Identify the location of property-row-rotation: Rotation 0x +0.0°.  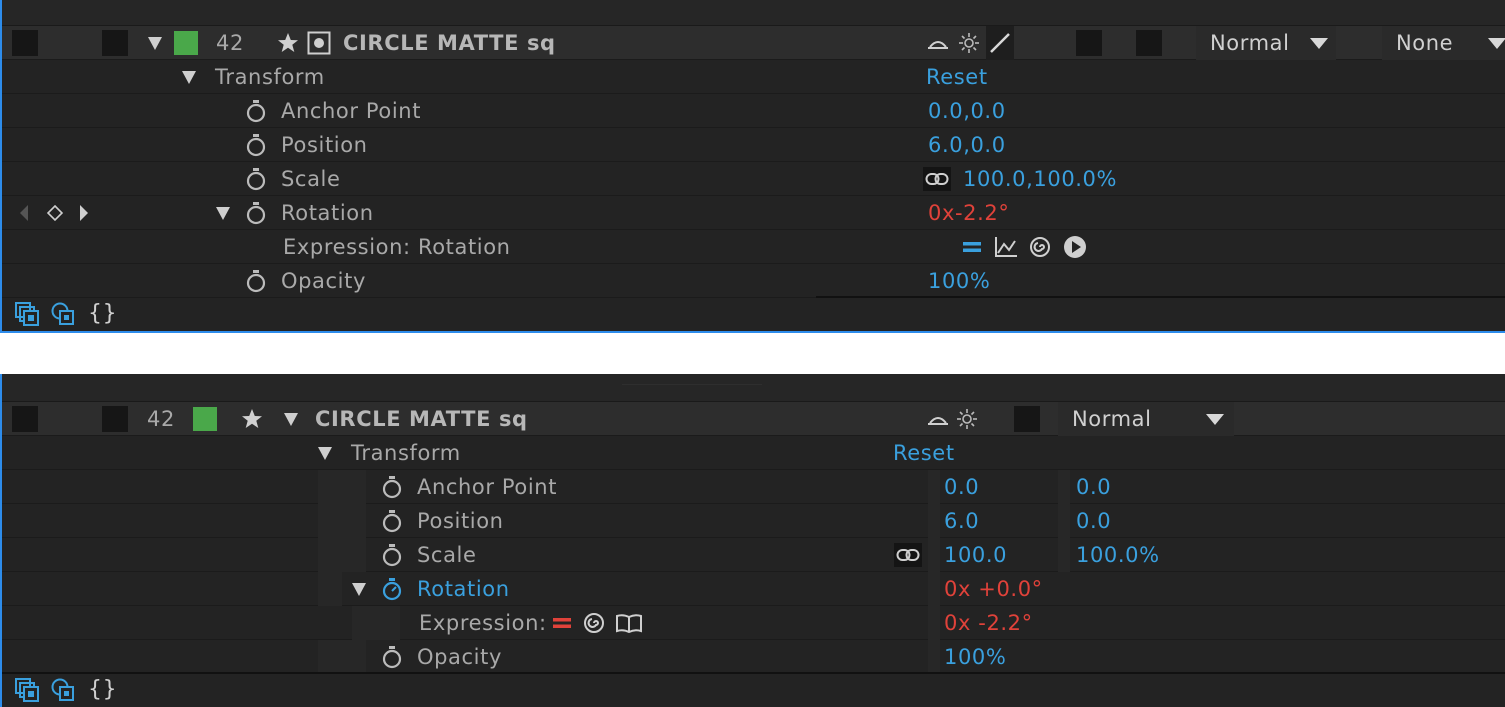
(753, 589).